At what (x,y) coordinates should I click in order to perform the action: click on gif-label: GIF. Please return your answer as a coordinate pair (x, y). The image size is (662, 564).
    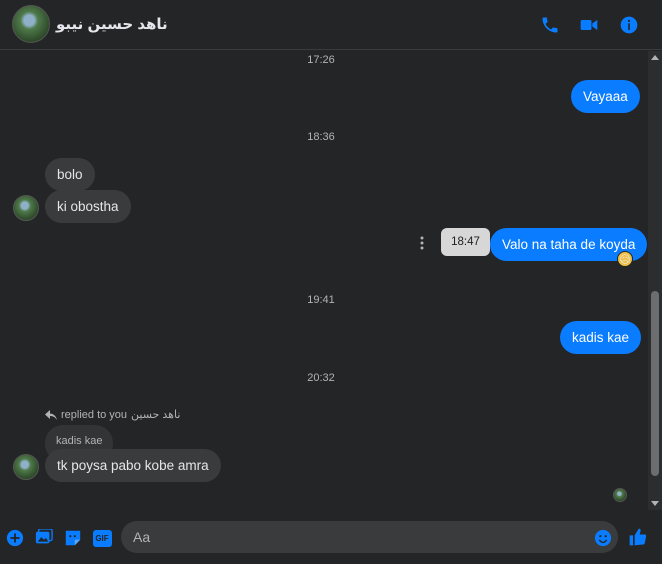
    Looking at the image, I should click on (102, 538).